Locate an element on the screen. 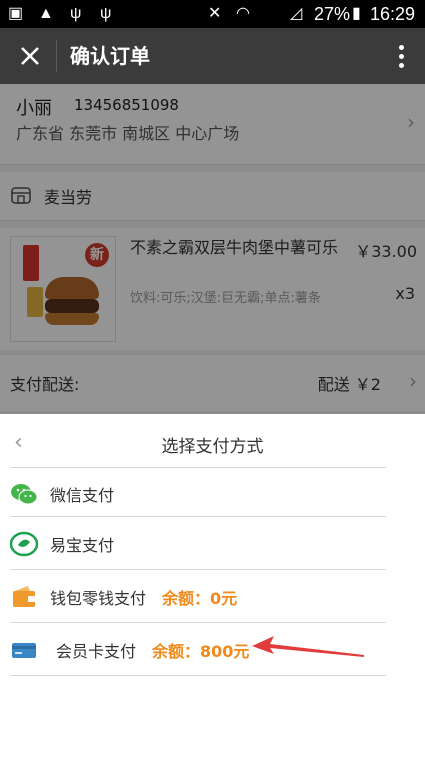 Image resolution: width=425 pixels, height=766 pixels. wifi-icon: ◠ is located at coordinates (243, 13).